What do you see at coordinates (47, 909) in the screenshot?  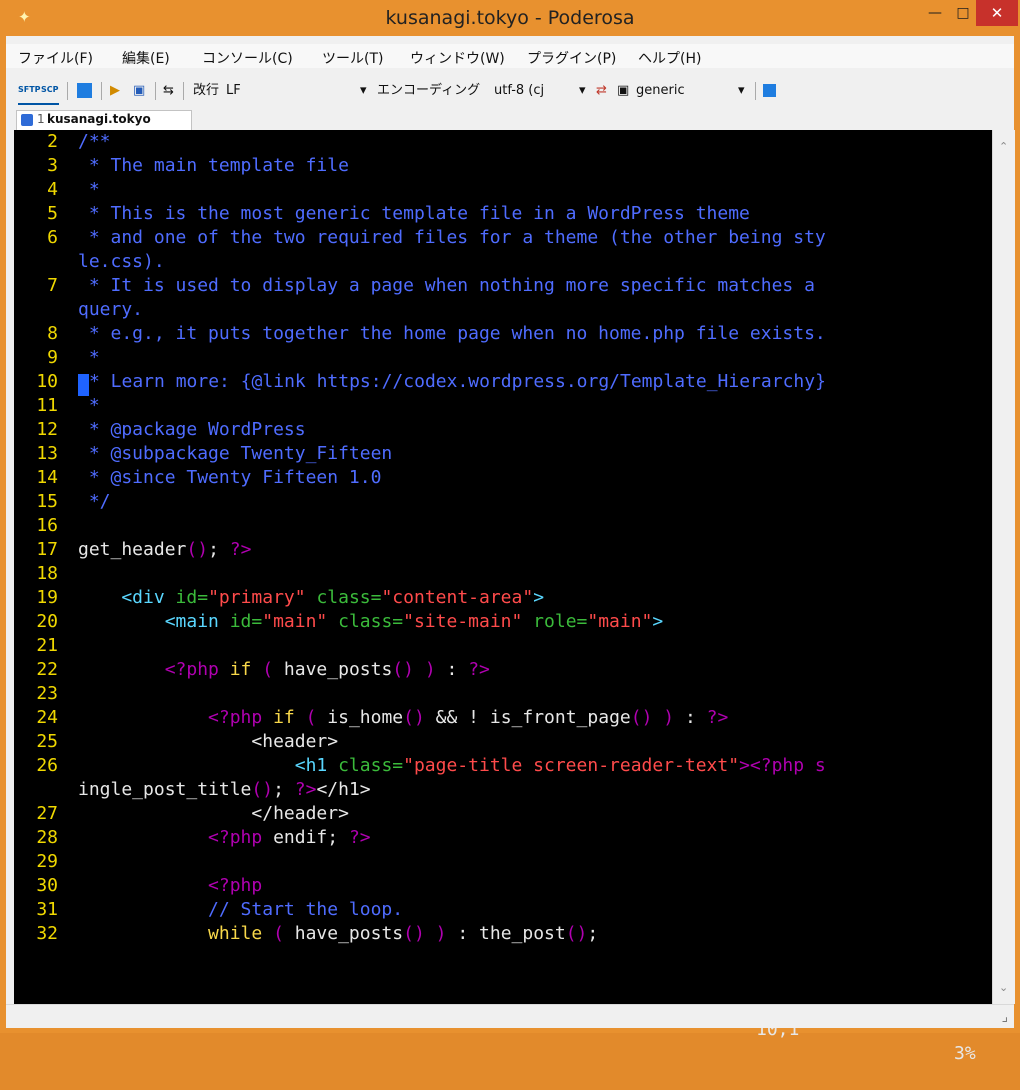 I see `line-number: 31` at bounding box center [47, 909].